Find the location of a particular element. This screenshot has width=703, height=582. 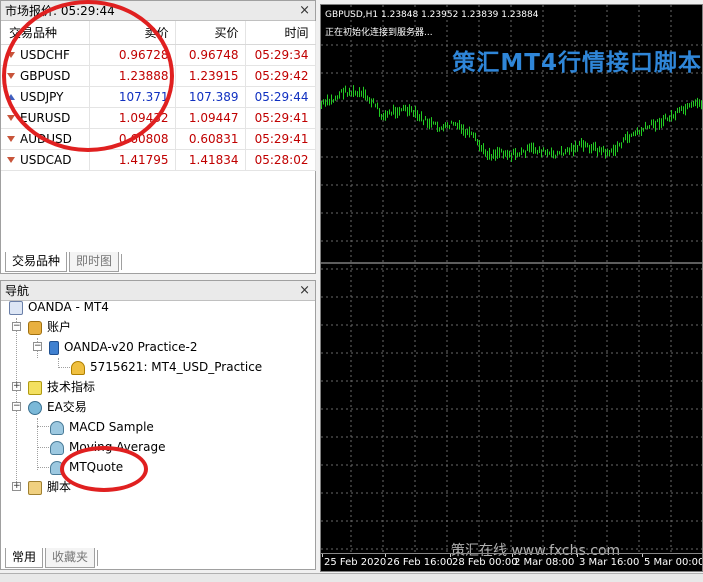

expert-advisor-icon is located at coordinates (57, 447).